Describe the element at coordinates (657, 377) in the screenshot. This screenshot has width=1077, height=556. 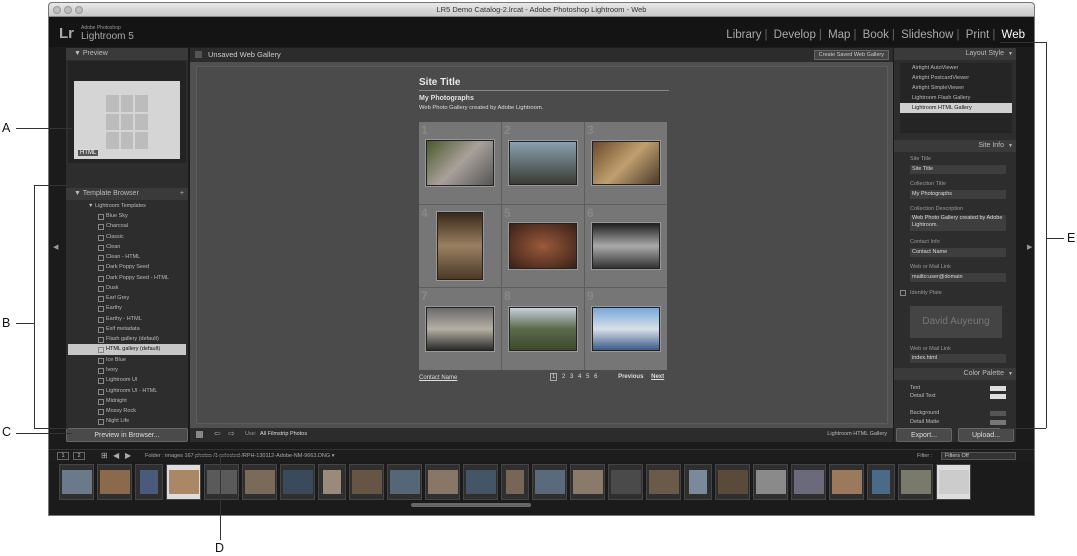
I see `next-link: Next` at that location.